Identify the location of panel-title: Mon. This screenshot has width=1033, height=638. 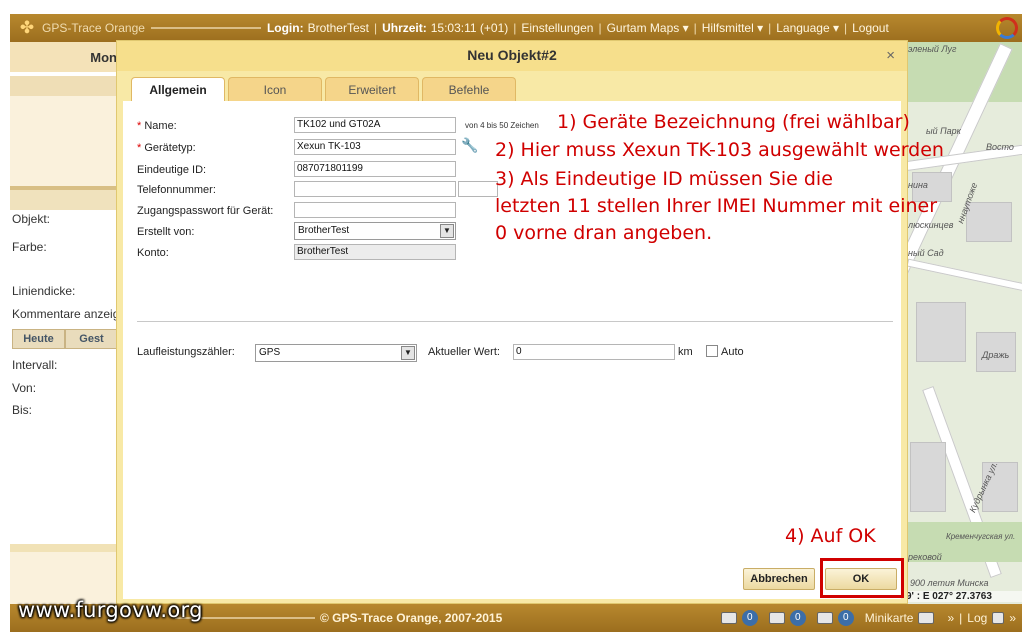
(103, 57).